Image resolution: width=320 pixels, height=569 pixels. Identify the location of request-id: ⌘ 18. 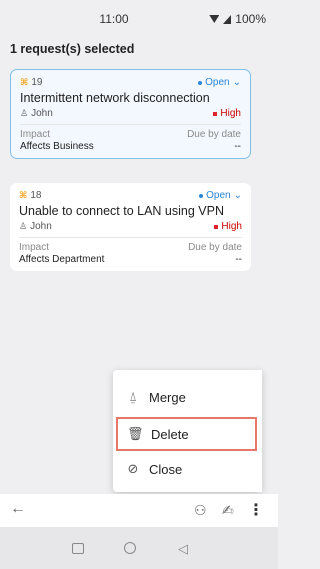
(30, 195).